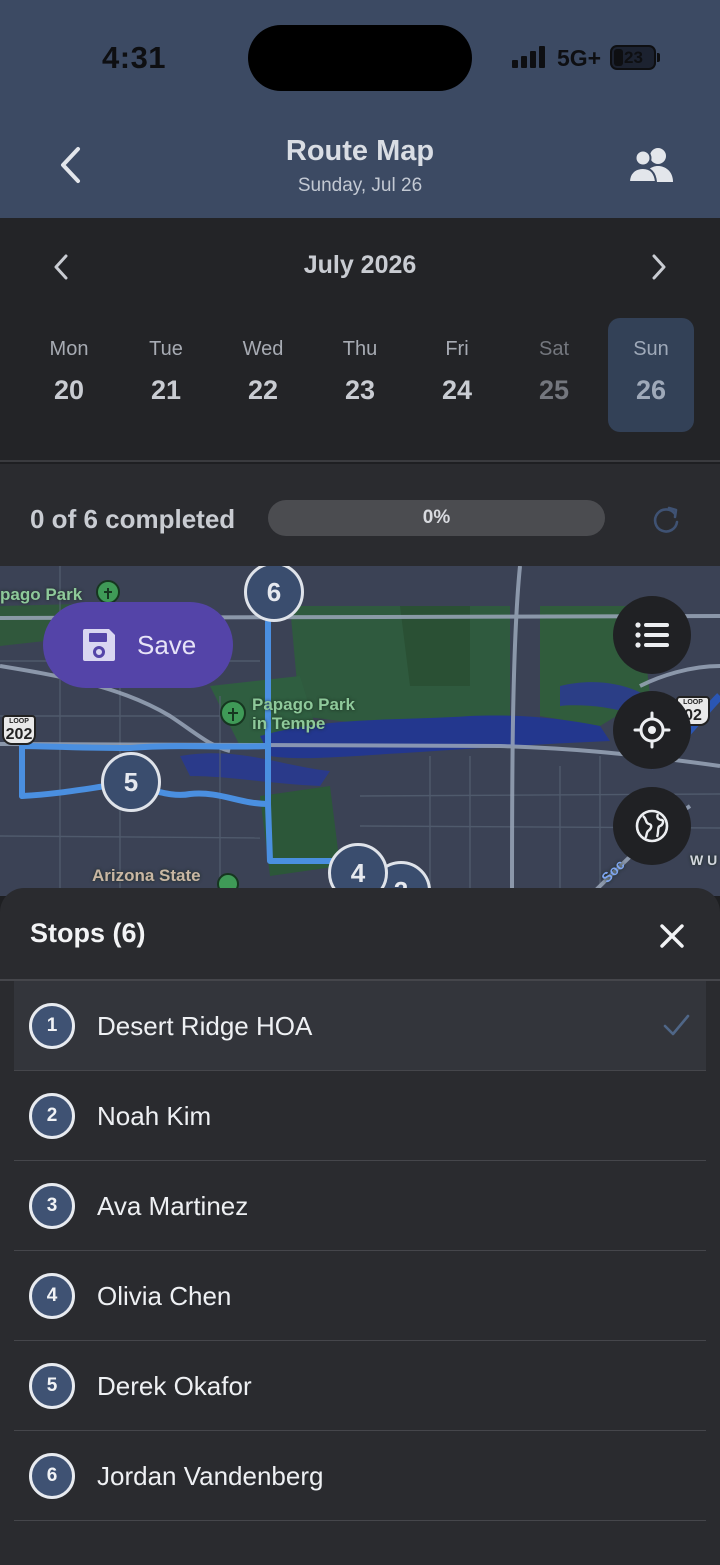  What do you see at coordinates (360, 349) in the screenshot?
I see `day-name: Thu` at bounding box center [360, 349].